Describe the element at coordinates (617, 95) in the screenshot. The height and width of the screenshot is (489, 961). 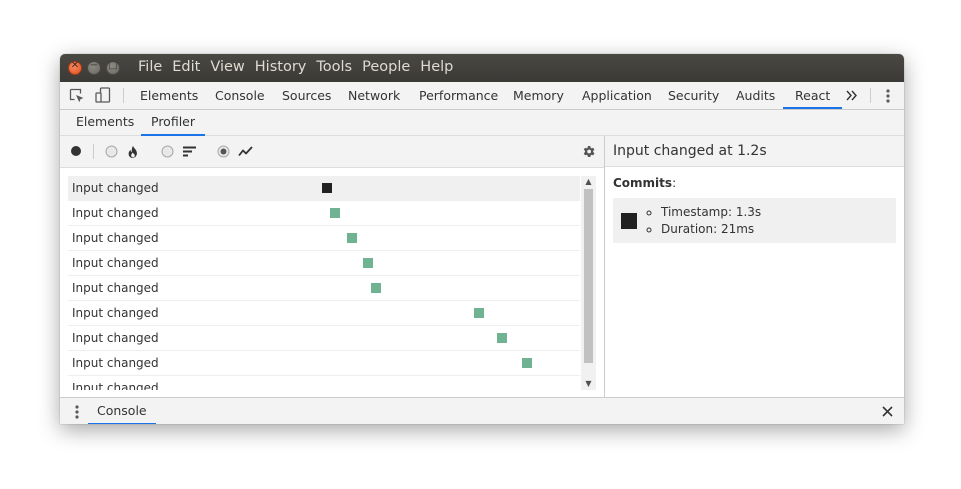
I see `tab-application: Application` at that location.